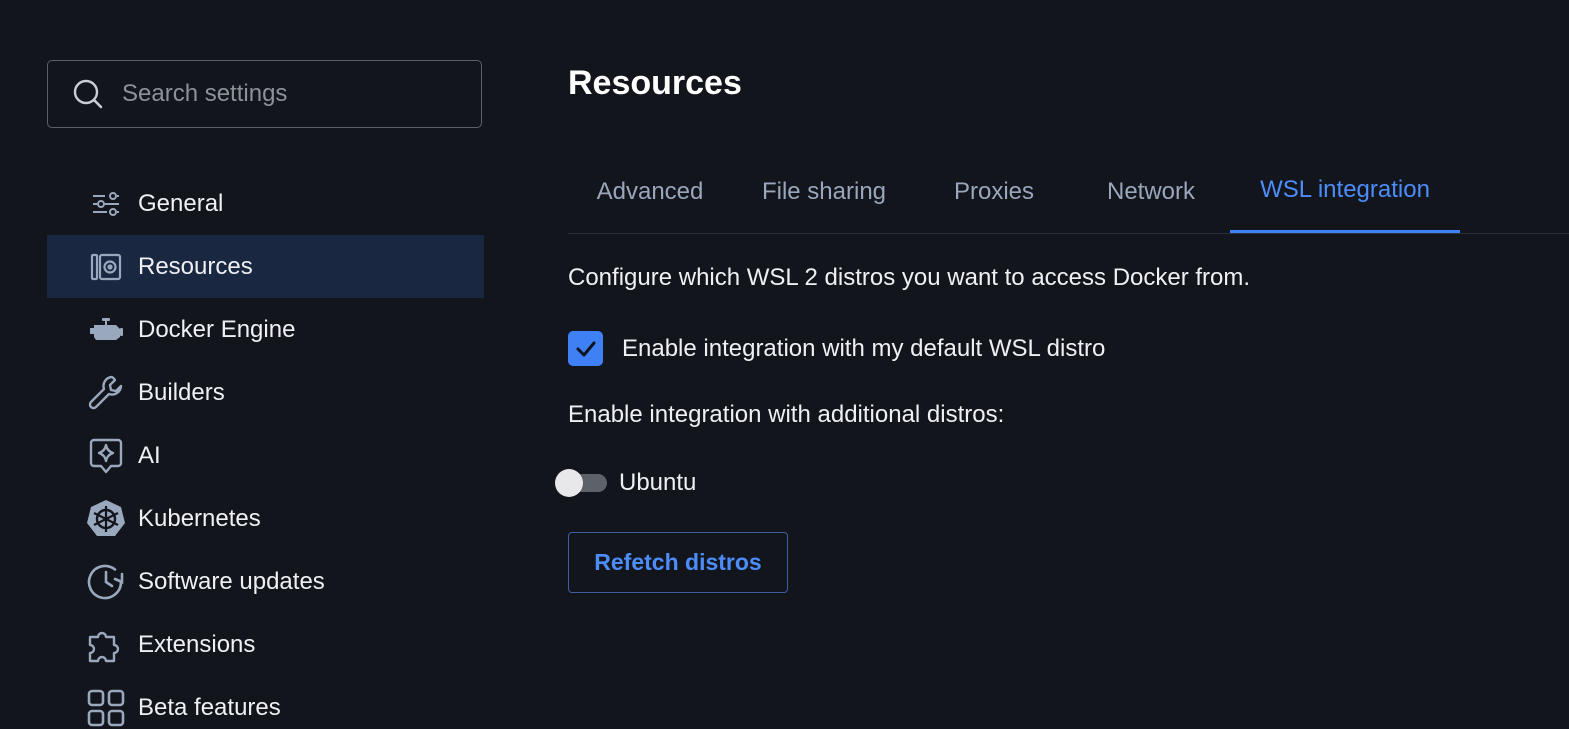 This screenshot has width=1569, height=729. Describe the element at coordinates (678, 562) in the screenshot. I see `refetch-distros-button: Refetch distros` at that location.